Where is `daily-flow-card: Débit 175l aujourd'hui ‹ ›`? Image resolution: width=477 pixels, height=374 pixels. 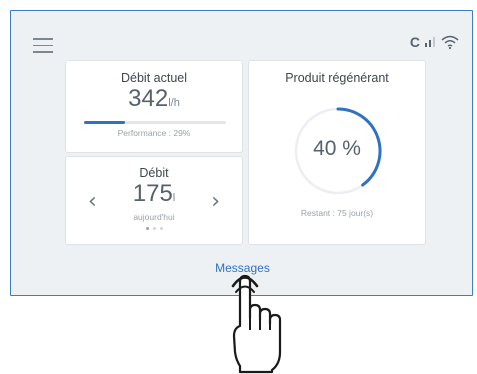
daily-flow-card: Débit 175l aujourd'hui ‹ › is located at coordinates (154, 200).